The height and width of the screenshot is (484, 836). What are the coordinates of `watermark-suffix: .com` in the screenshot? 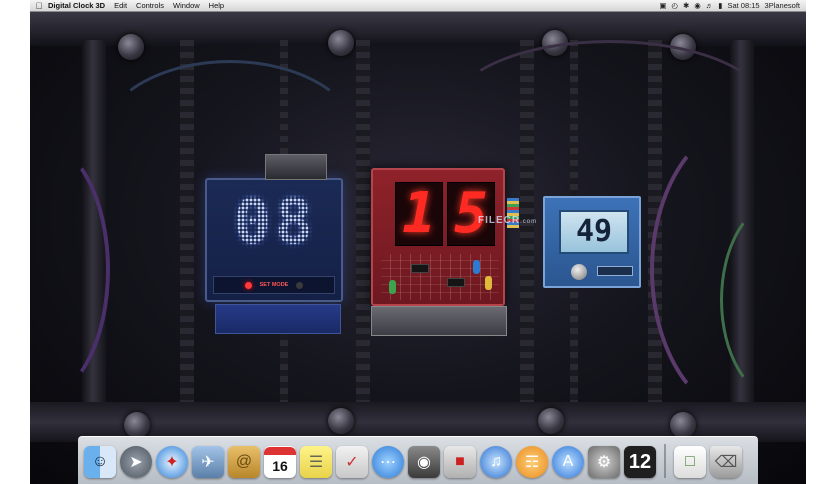 It's located at (529, 222).